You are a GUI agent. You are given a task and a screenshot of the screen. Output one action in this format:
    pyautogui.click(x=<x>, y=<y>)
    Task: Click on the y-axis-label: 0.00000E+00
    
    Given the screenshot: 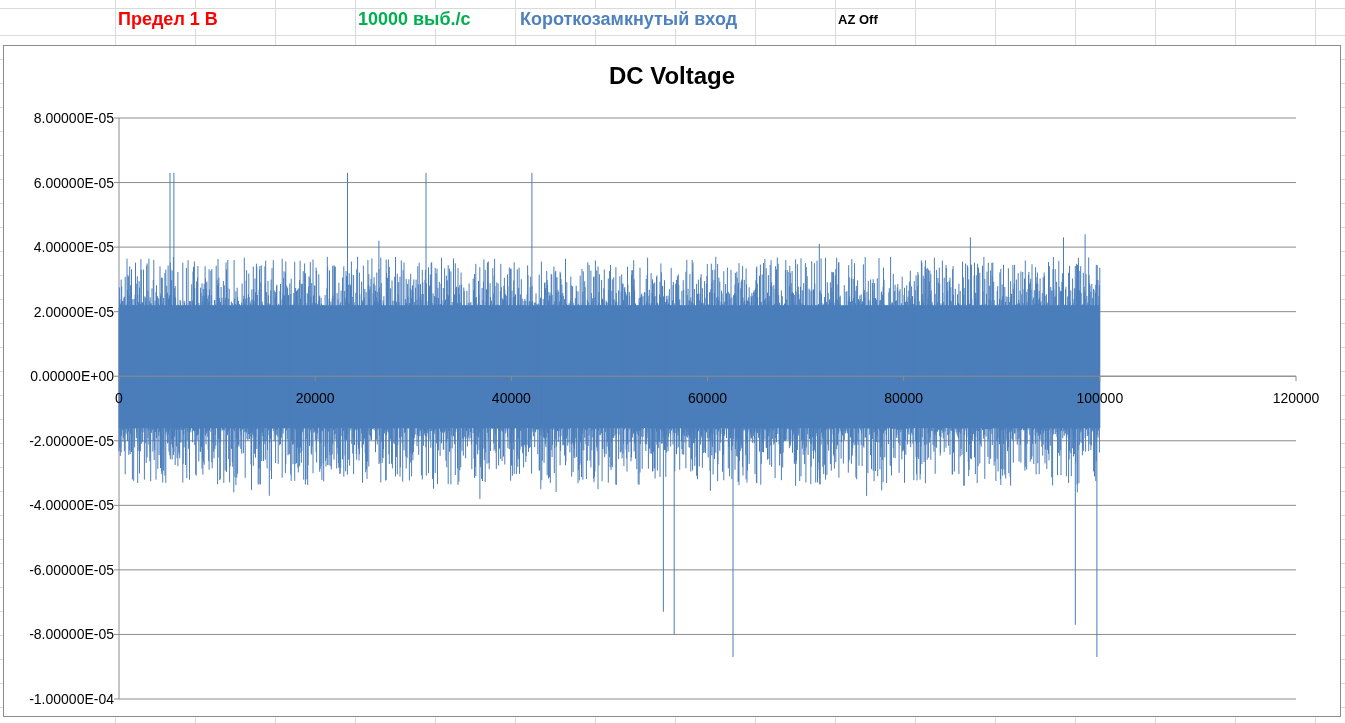 What is the action you would take?
    pyautogui.click(x=72, y=376)
    